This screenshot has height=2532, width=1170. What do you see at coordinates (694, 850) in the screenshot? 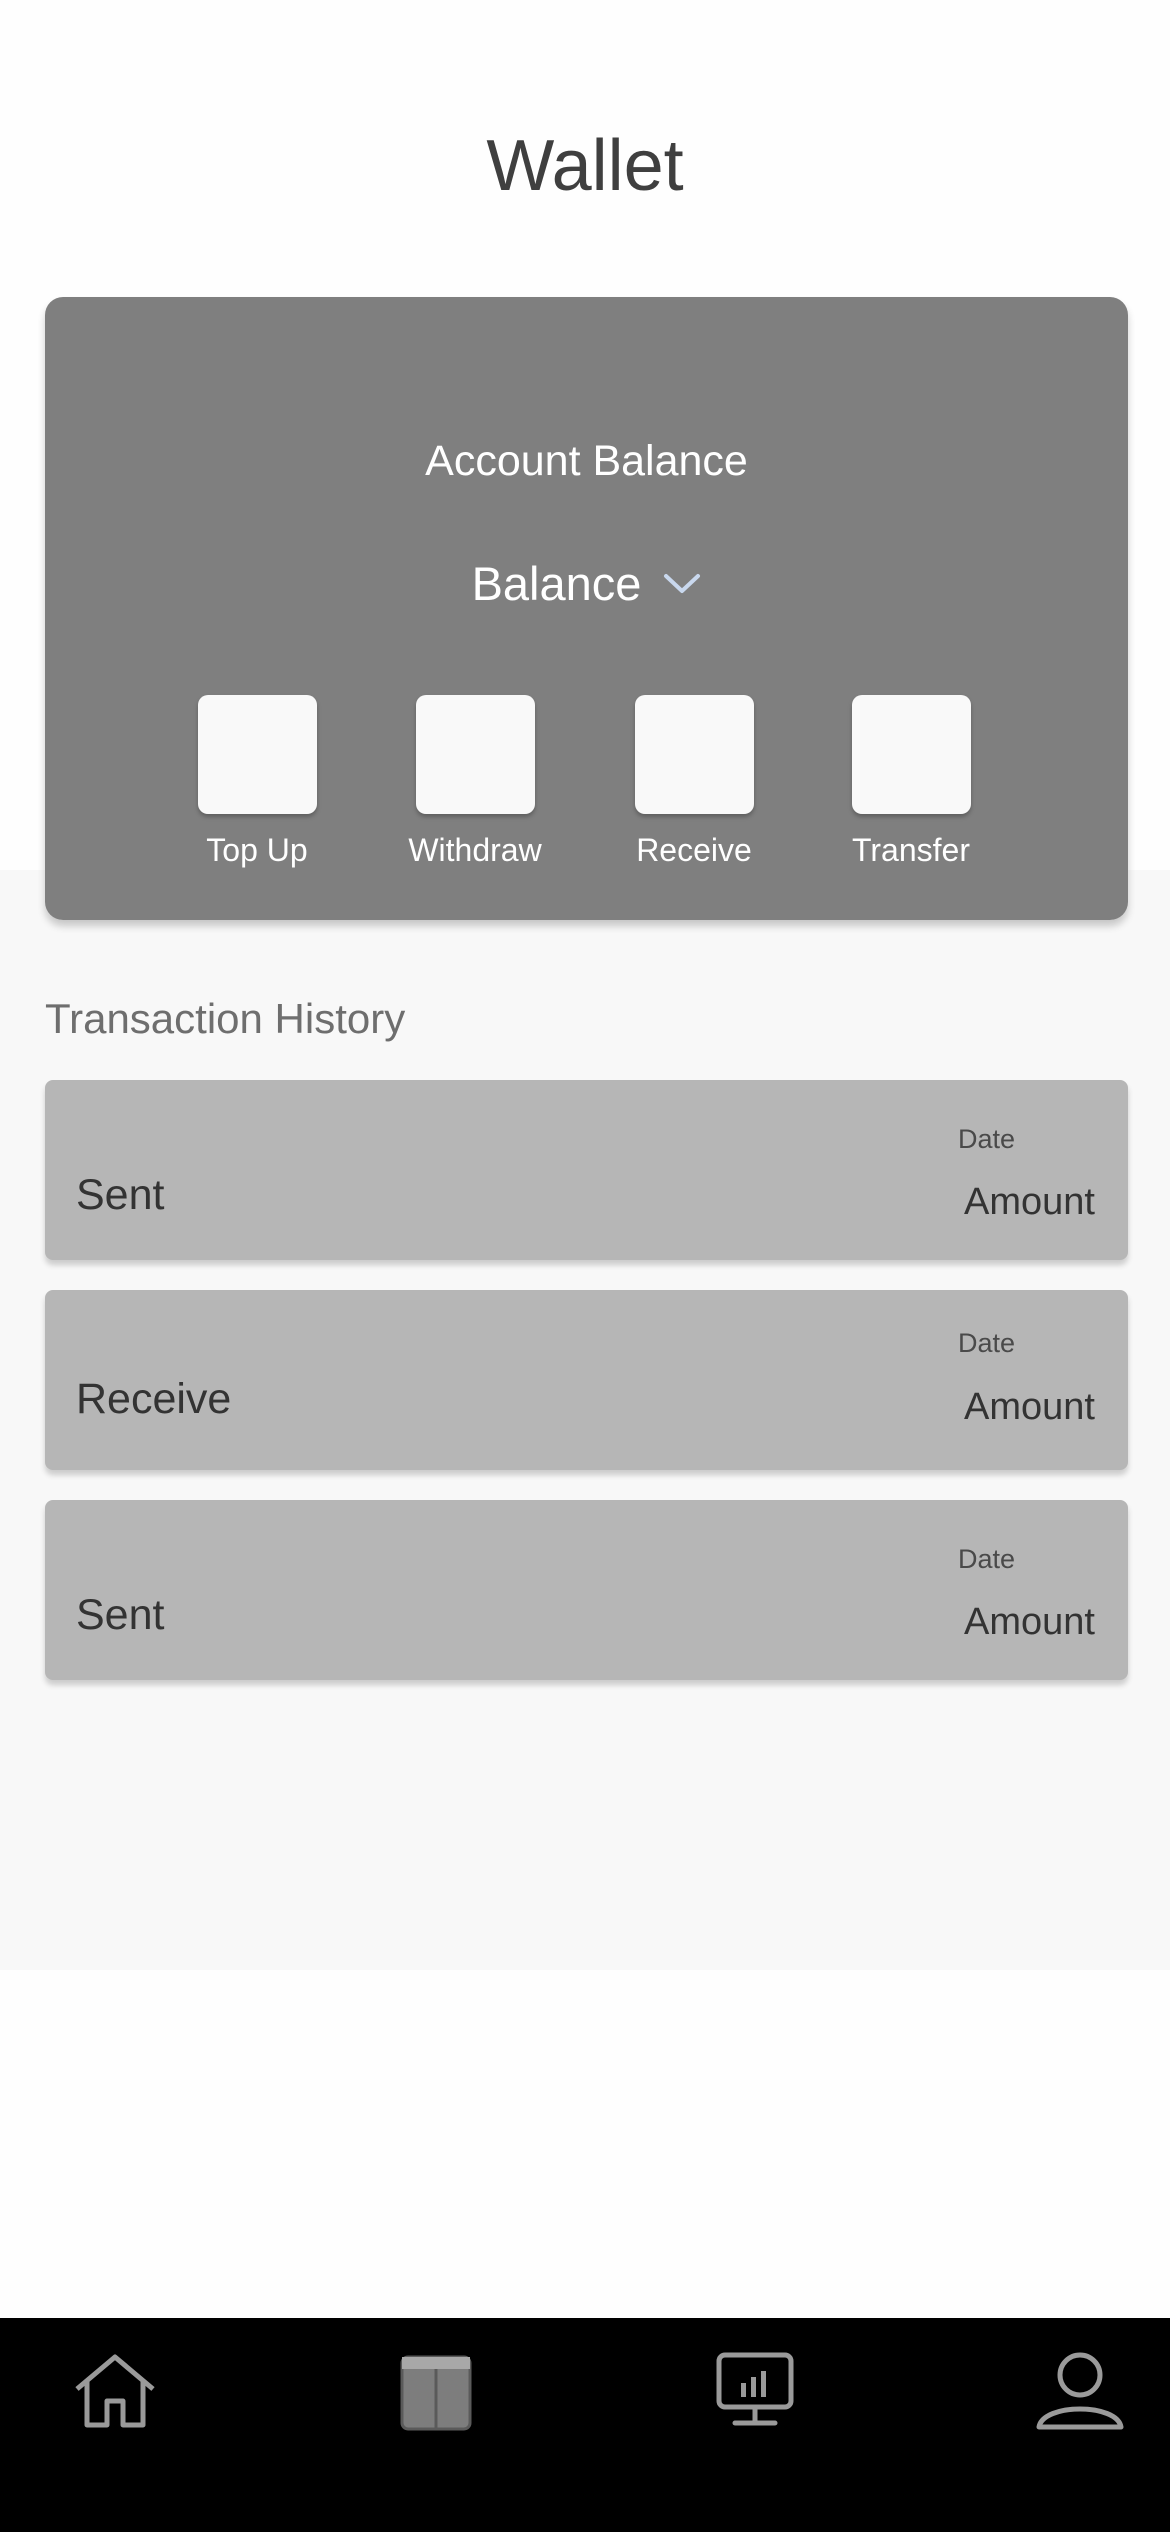
I see `receive-label: Receive` at bounding box center [694, 850].